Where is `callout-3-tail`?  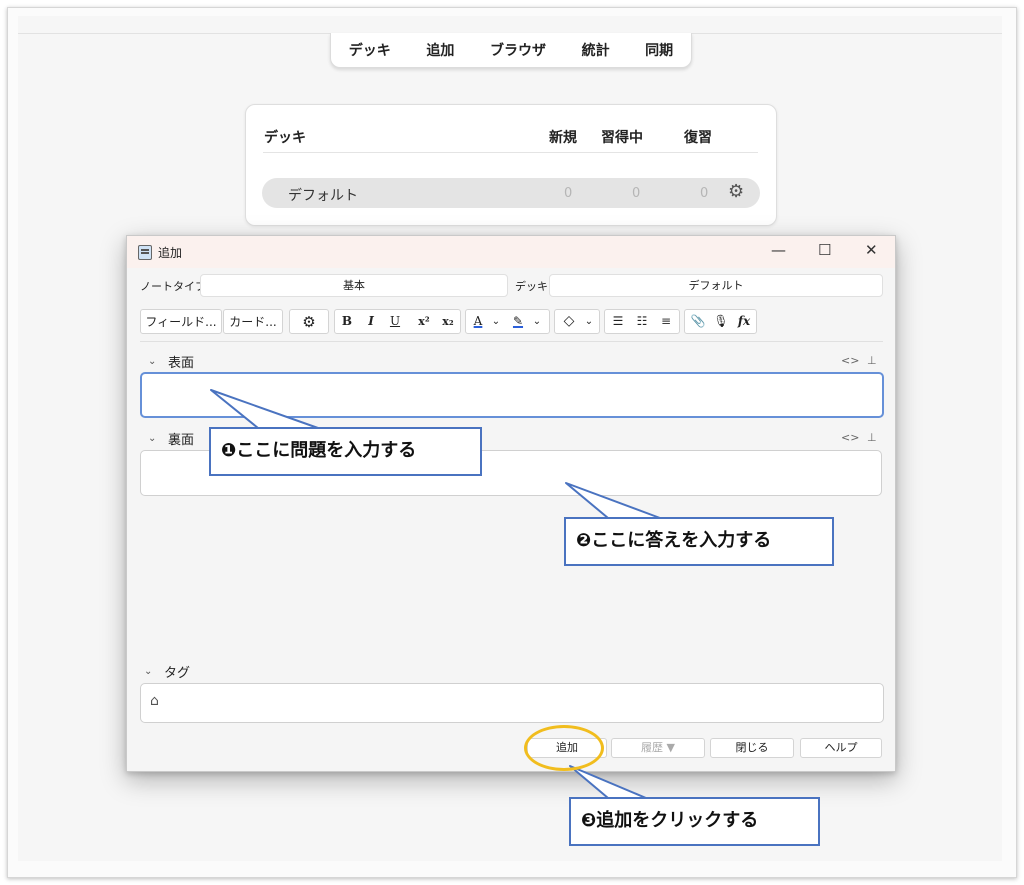 callout-3-tail is located at coordinates (608, 782).